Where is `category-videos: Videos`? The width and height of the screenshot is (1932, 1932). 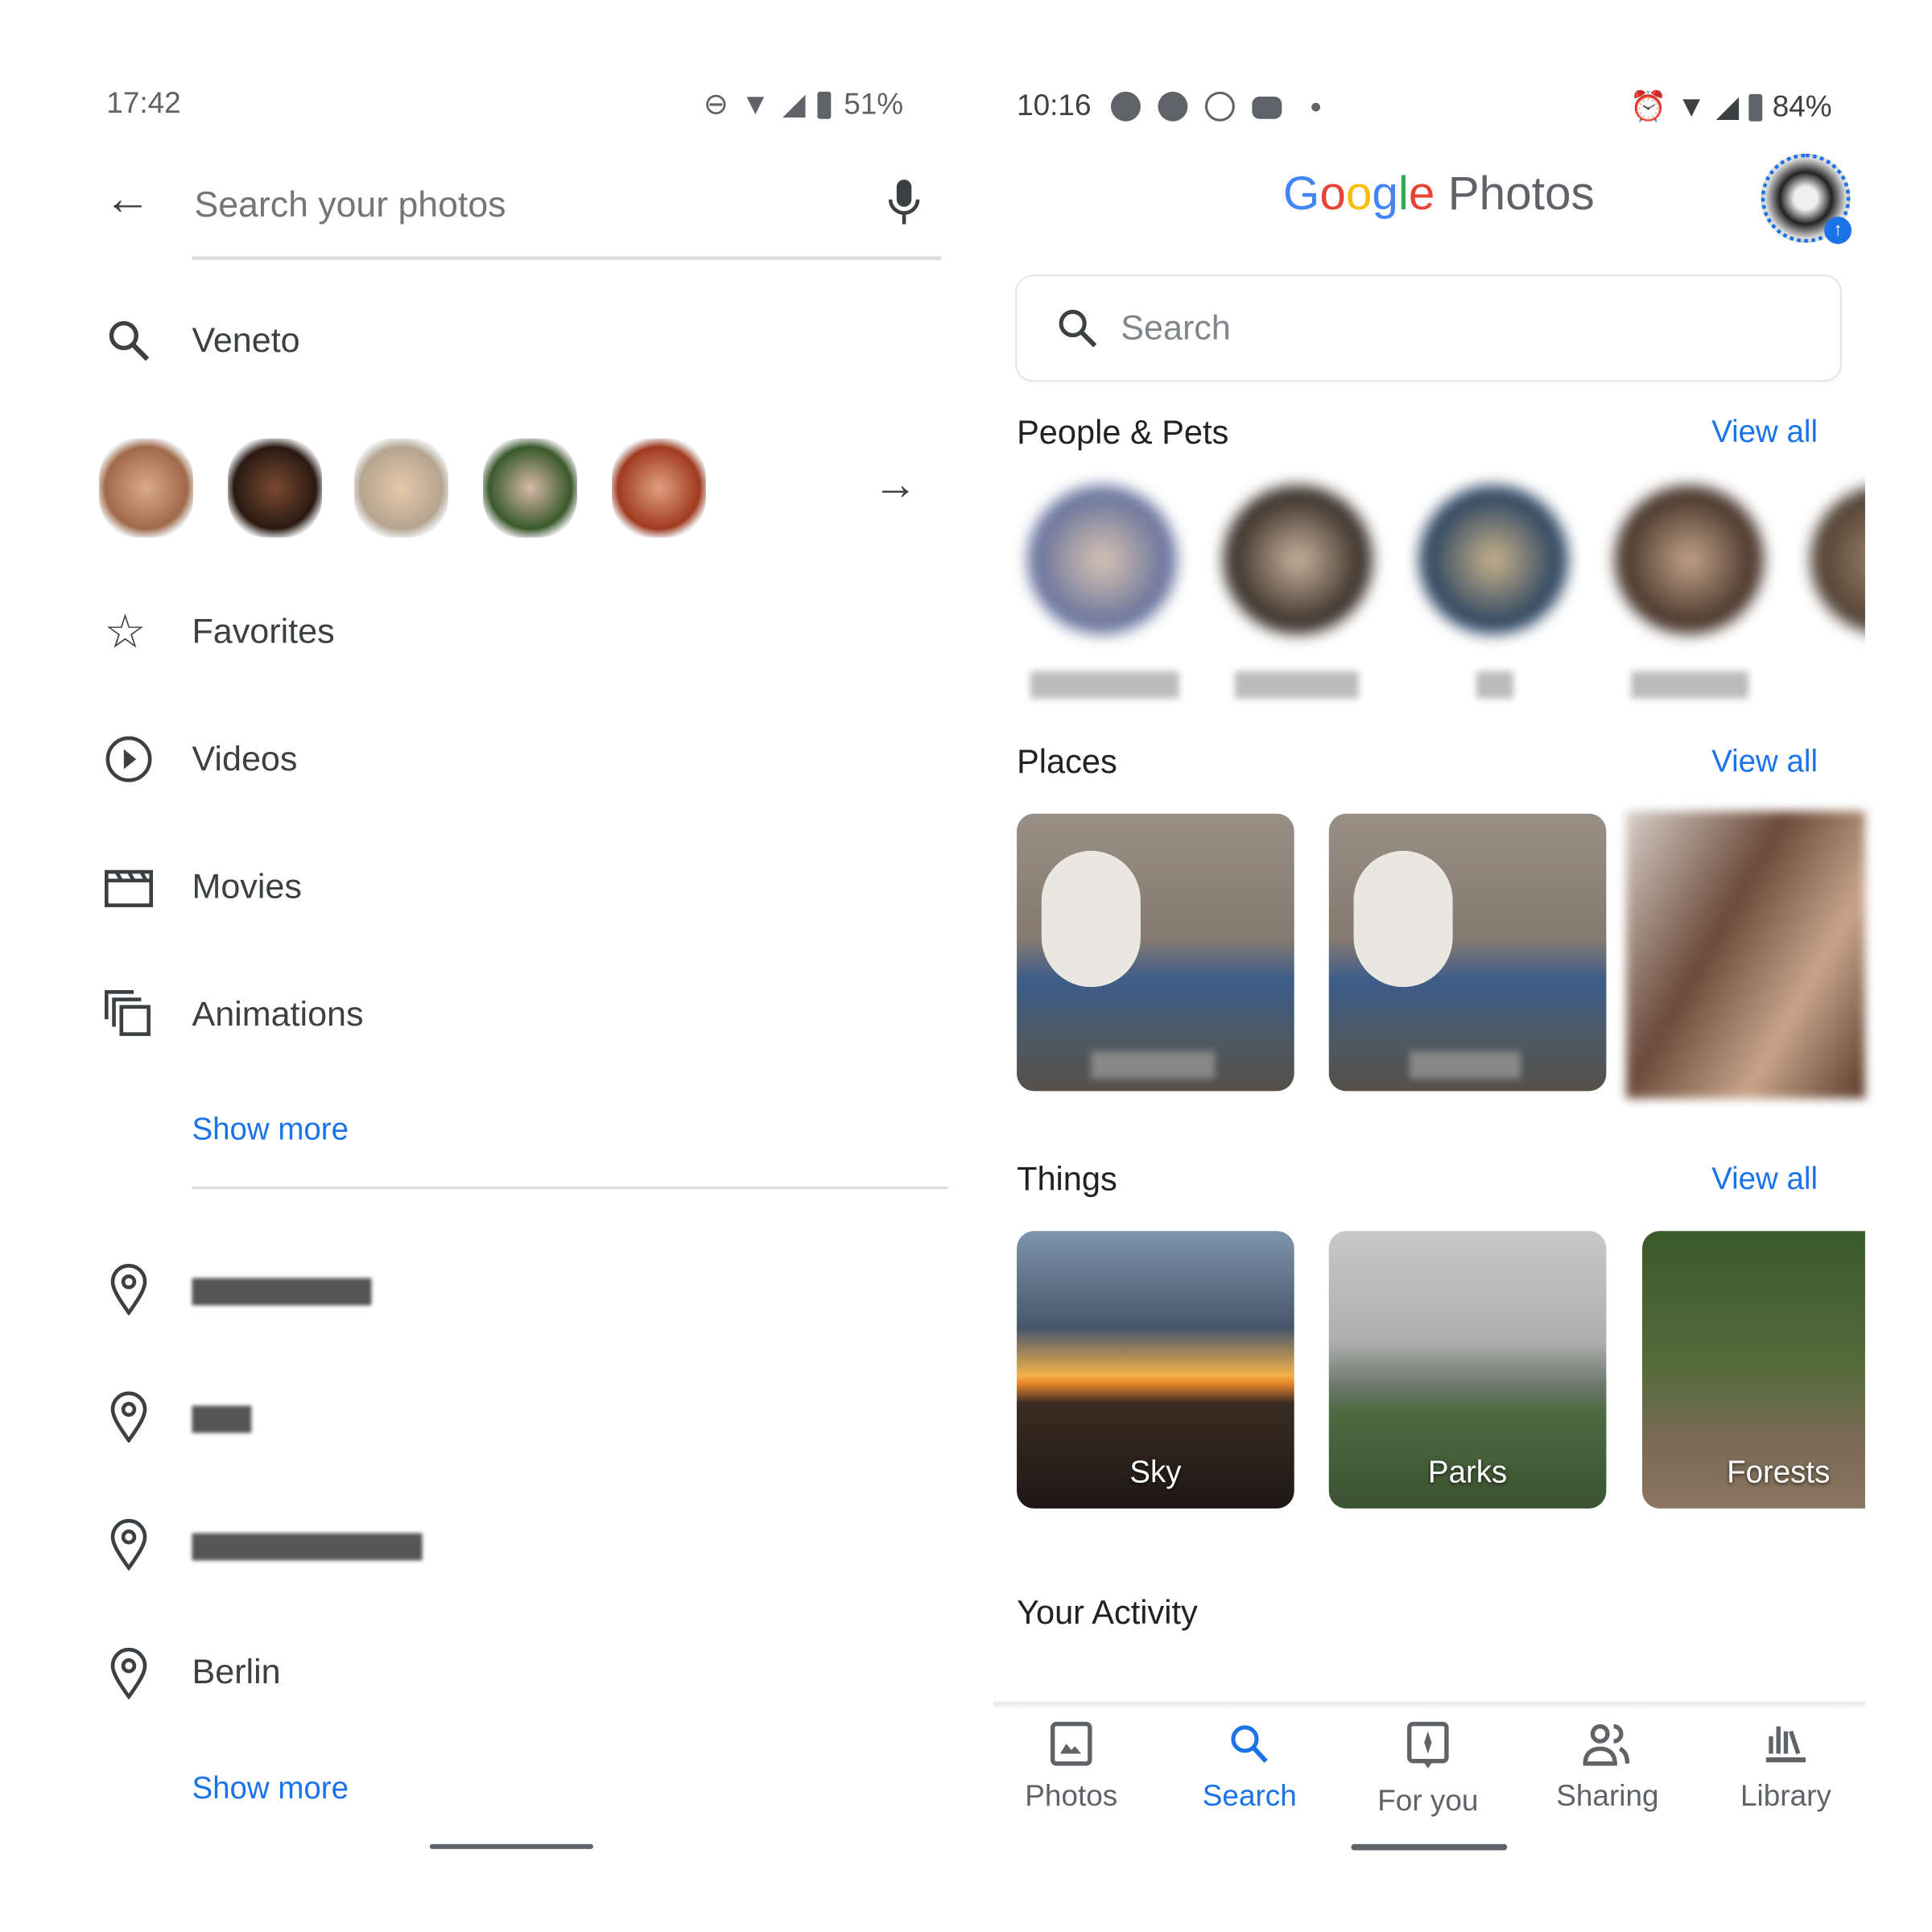
category-videos: Videos is located at coordinates (525, 761).